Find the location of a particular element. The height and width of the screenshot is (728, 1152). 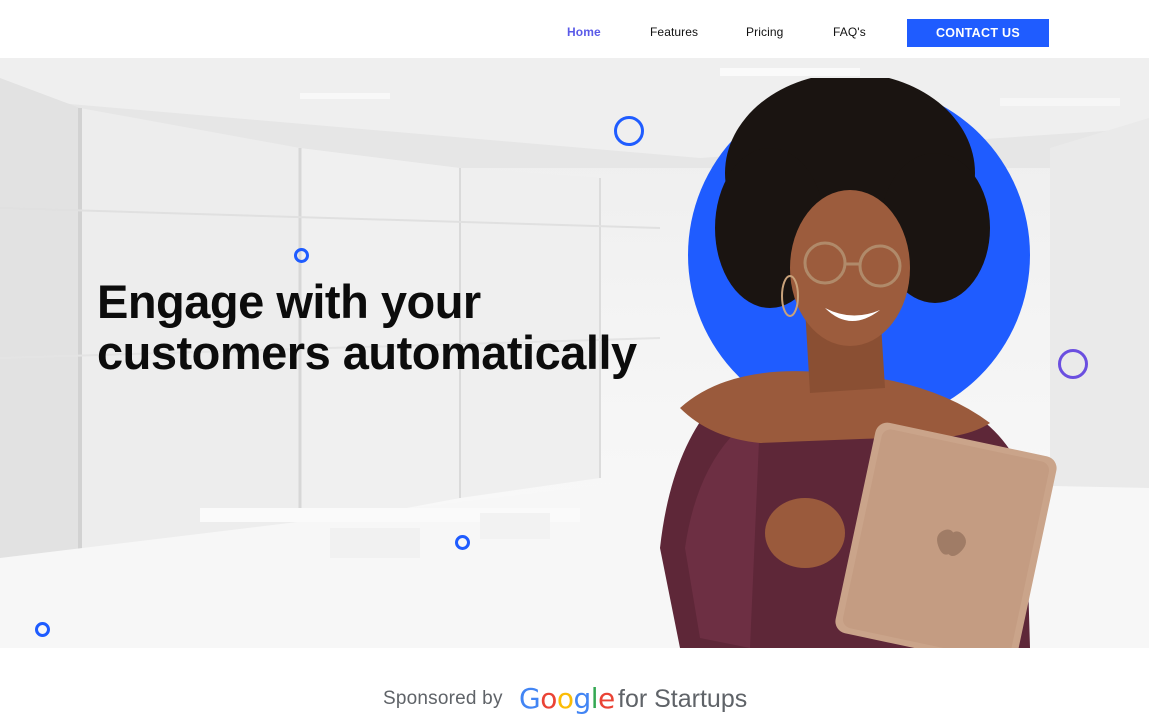

contact-us-button: CONTACT US is located at coordinates (978, 33).